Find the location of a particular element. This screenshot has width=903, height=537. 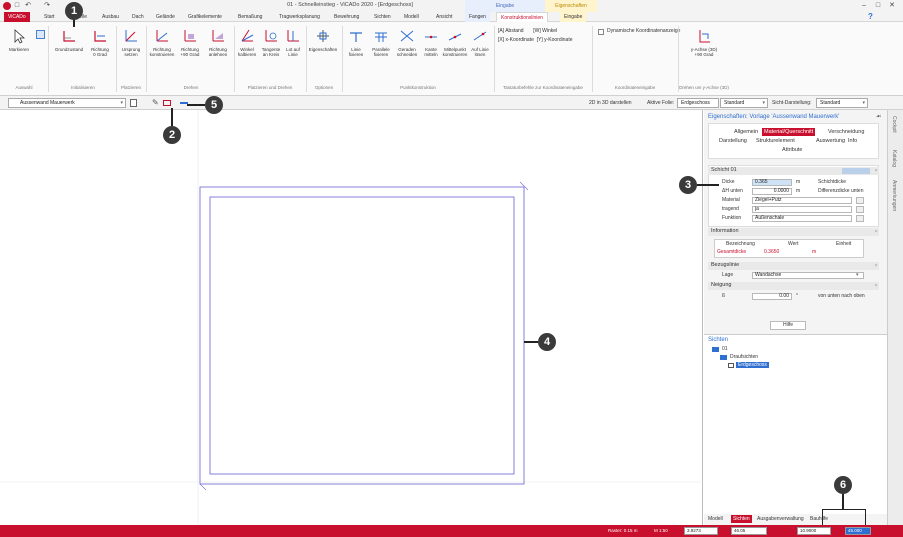

neigung-input: 0.00 is located at coordinates (772, 296).